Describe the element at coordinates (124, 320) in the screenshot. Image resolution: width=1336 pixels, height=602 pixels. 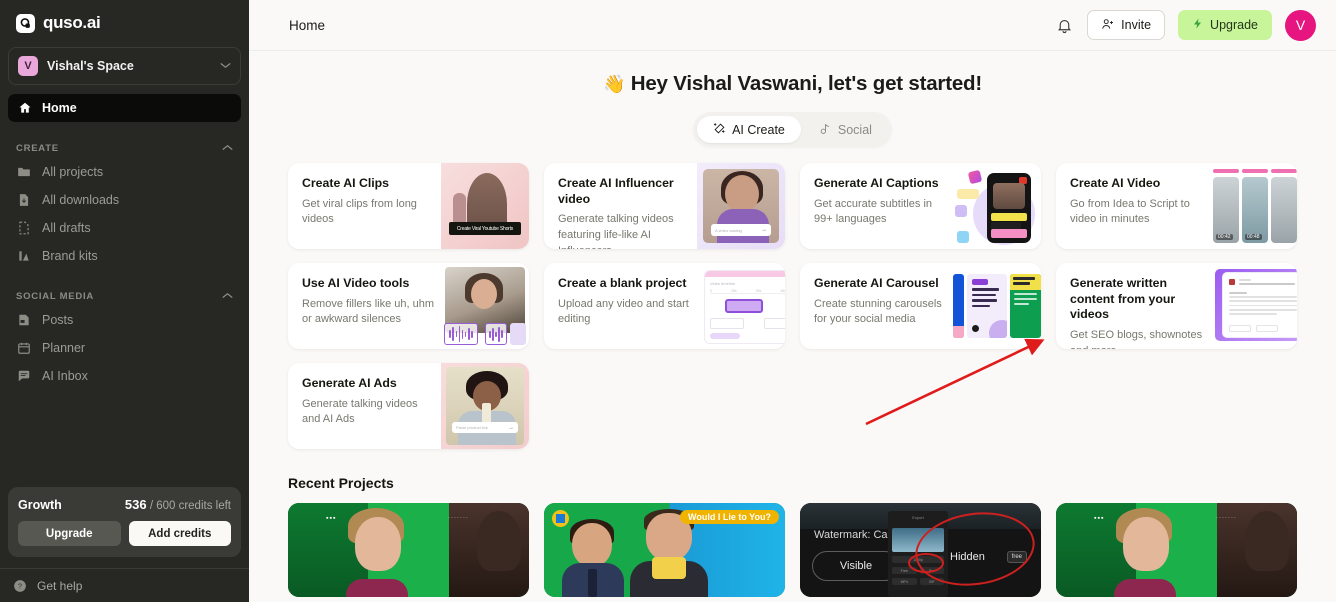
I see `sidebar-item-posts: Posts` at that location.